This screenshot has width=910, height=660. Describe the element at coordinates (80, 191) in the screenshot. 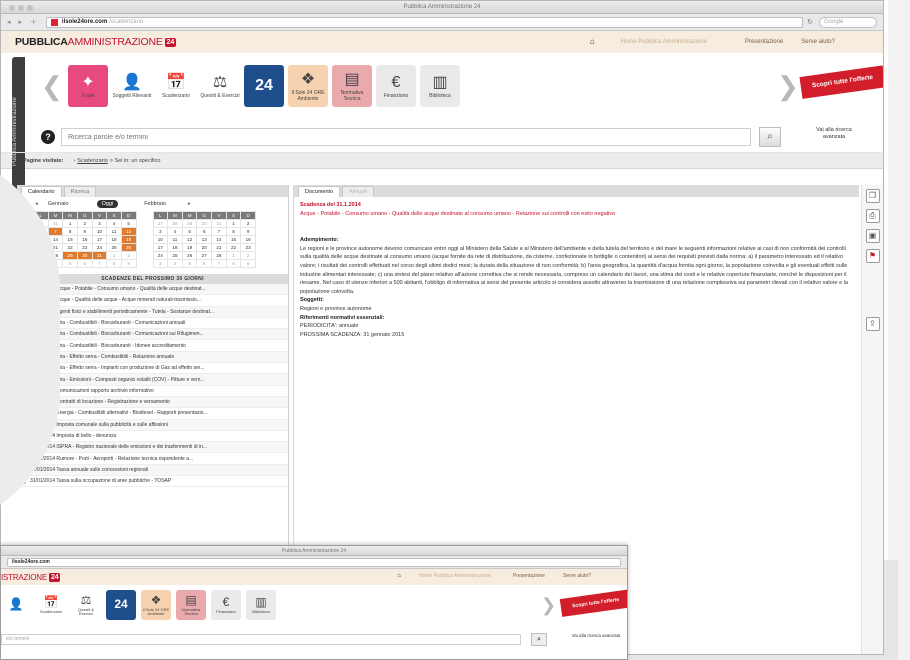

I see `tab-ricerca: Ricerca` at that location.